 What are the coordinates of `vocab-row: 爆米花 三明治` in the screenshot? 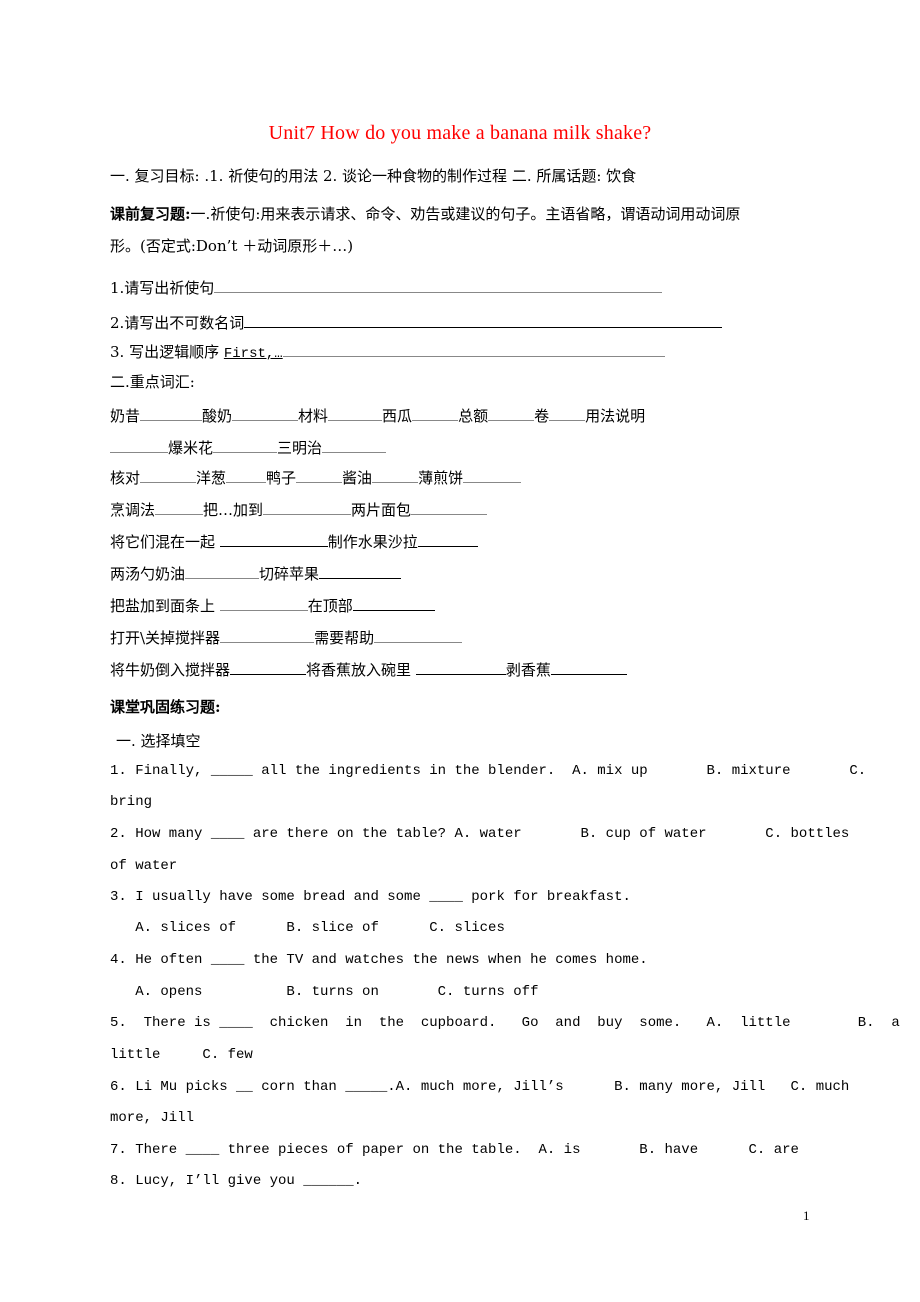 It's located at (248, 447).